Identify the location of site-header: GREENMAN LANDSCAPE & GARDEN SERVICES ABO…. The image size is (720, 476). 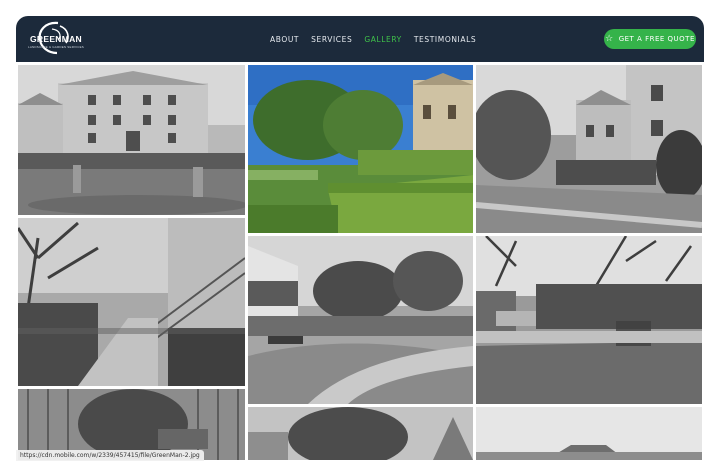
(360, 39).